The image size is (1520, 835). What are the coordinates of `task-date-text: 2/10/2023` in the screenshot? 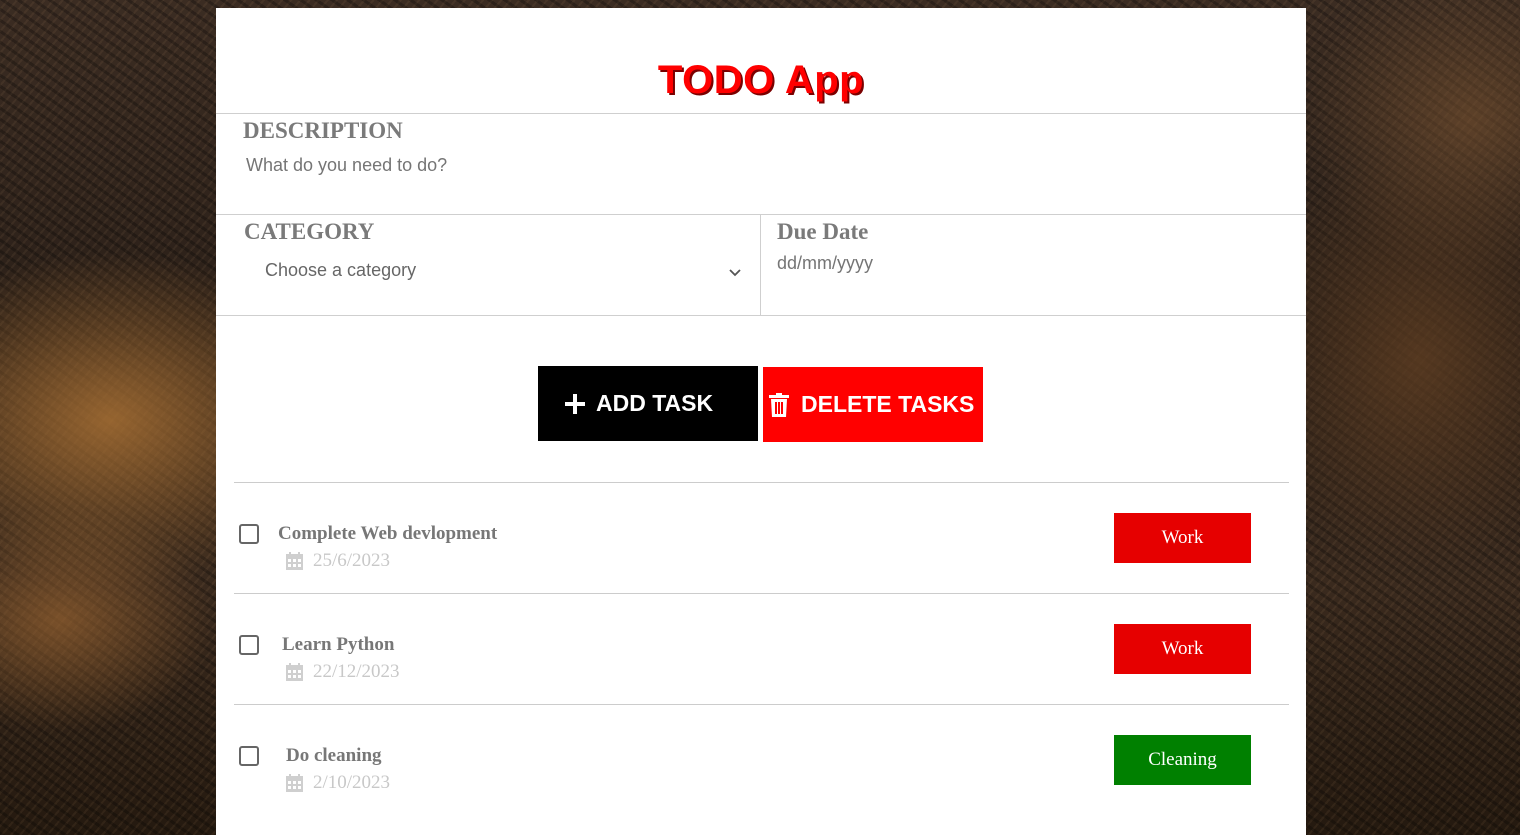 It's located at (352, 782).